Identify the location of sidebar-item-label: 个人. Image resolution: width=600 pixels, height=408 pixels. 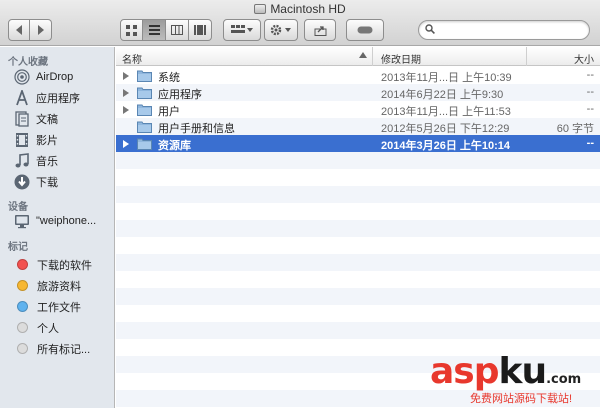
(48, 328).